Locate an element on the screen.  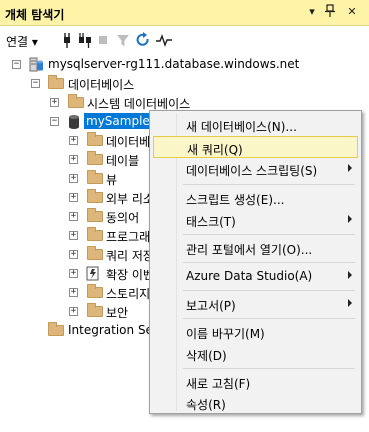
tree-node-child: + 쿼리 저장 is located at coordinates (77, 254).